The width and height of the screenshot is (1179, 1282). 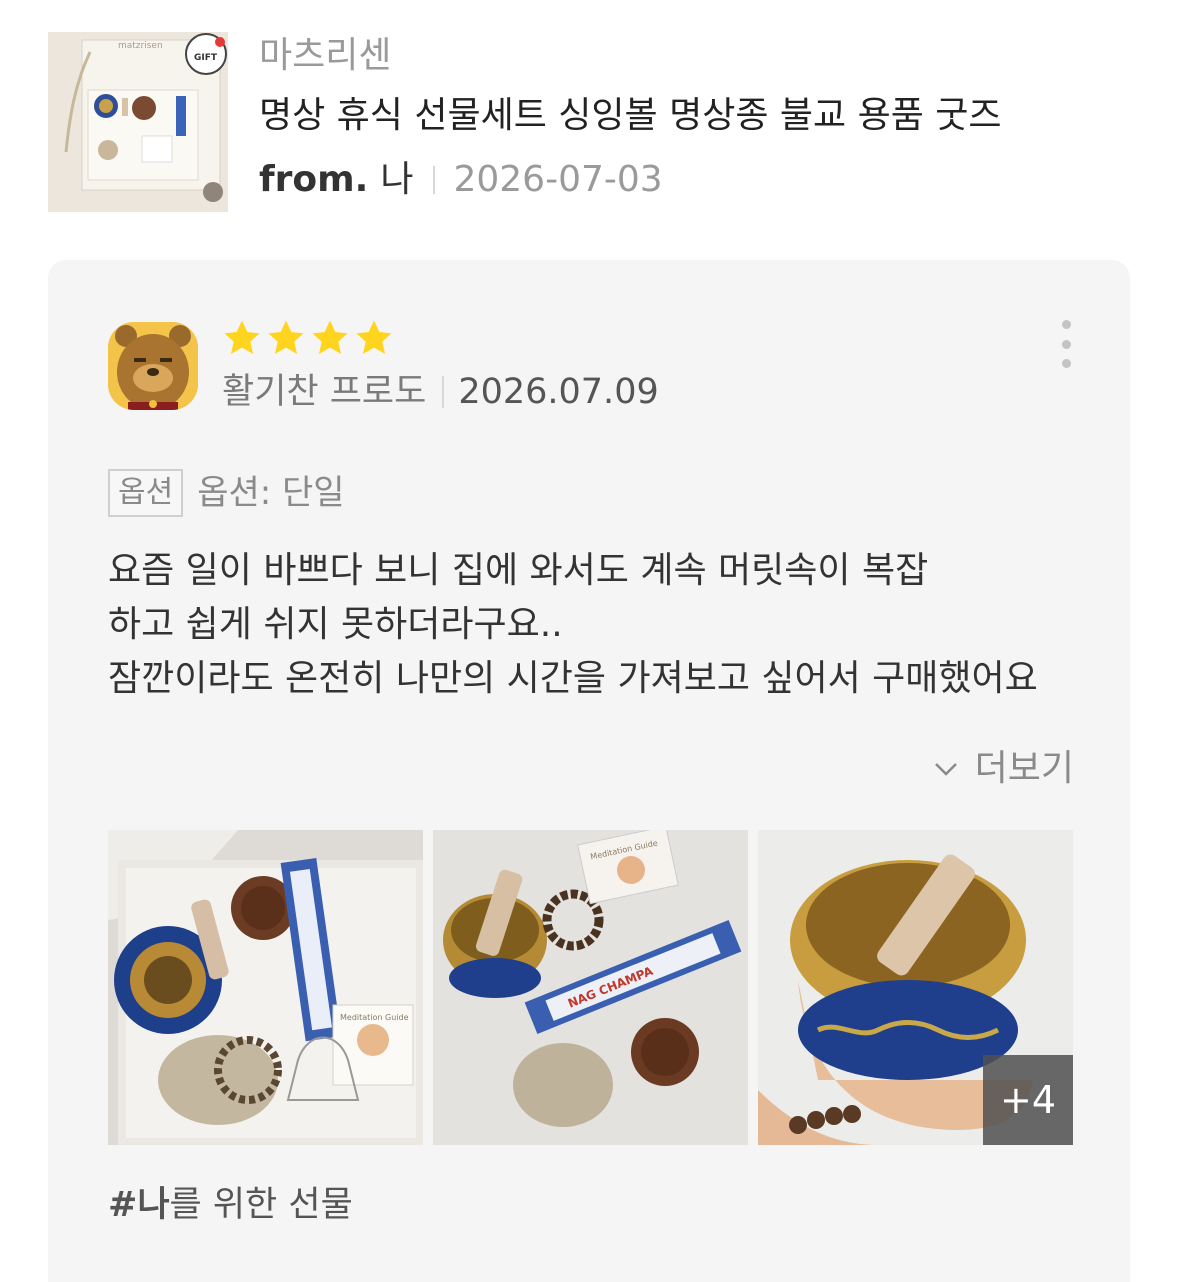 What do you see at coordinates (1024, 768) in the screenshot?
I see `more-label: 더보기` at bounding box center [1024, 768].